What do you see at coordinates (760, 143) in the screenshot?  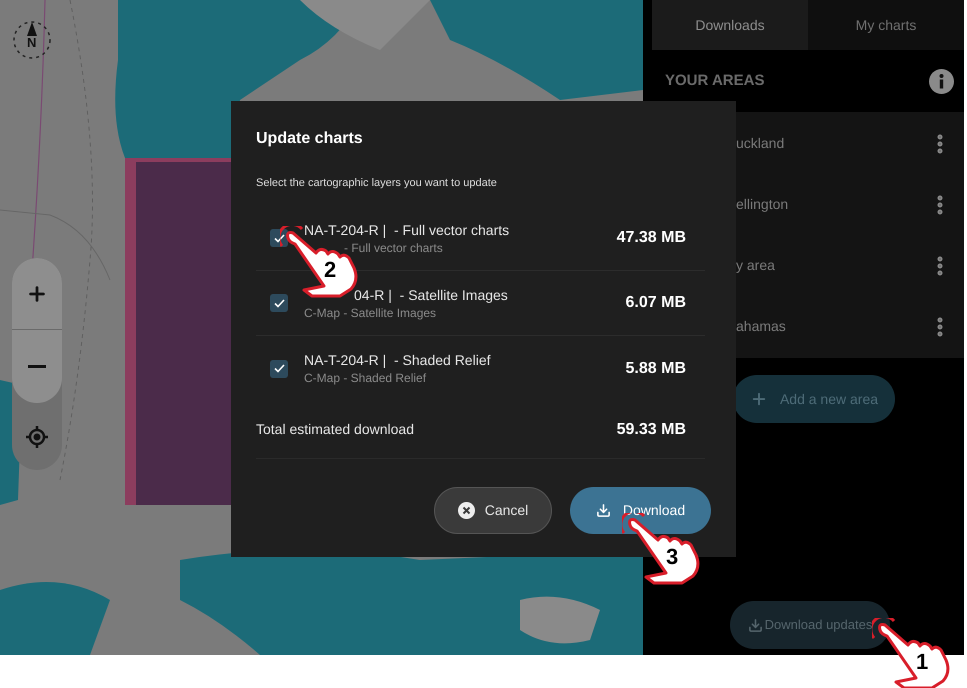 I see `area-name: uckland` at bounding box center [760, 143].